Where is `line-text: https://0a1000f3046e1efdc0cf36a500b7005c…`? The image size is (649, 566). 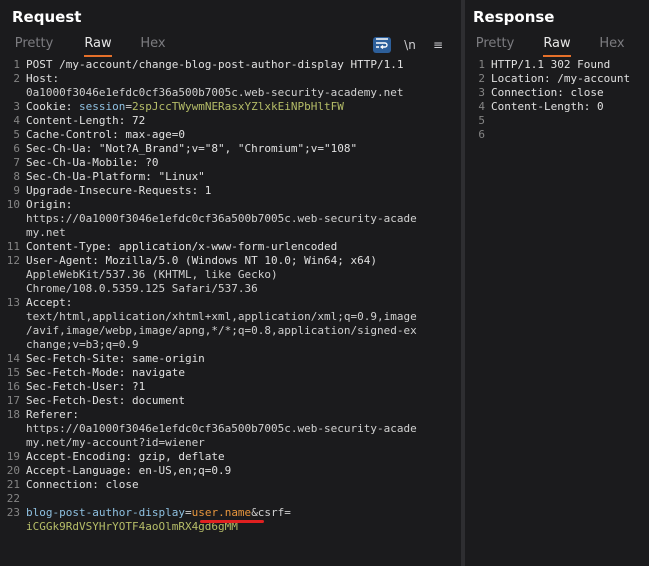
line-text: https://0a1000f3046e1efdc0cf36a500b7005c… is located at coordinates (221, 218).